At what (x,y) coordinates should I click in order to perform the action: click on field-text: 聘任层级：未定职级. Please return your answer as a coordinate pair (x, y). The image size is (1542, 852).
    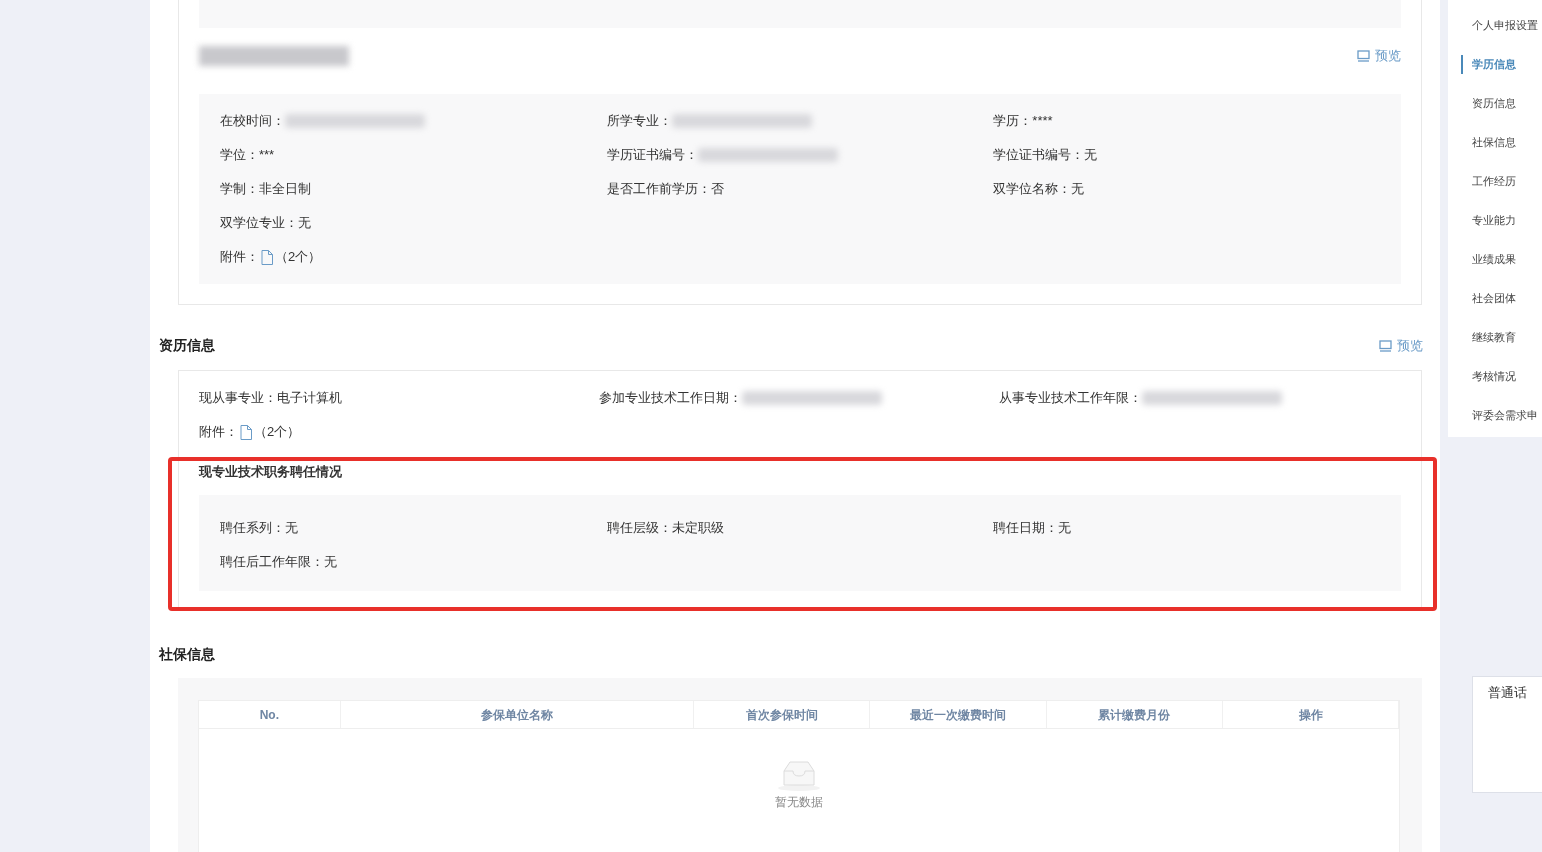
    Looking at the image, I should click on (665, 528).